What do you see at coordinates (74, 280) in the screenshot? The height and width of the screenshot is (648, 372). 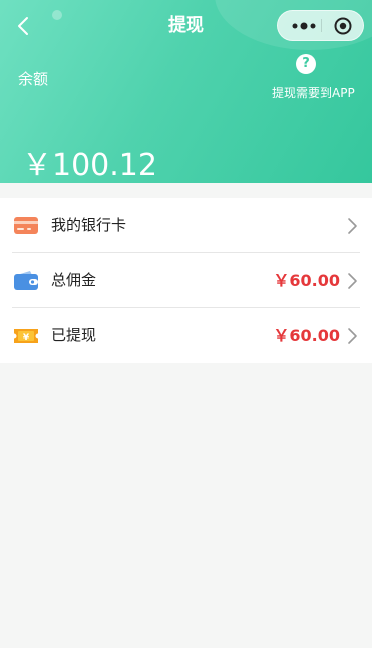 I see `list-item-label: 总佣金` at bounding box center [74, 280].